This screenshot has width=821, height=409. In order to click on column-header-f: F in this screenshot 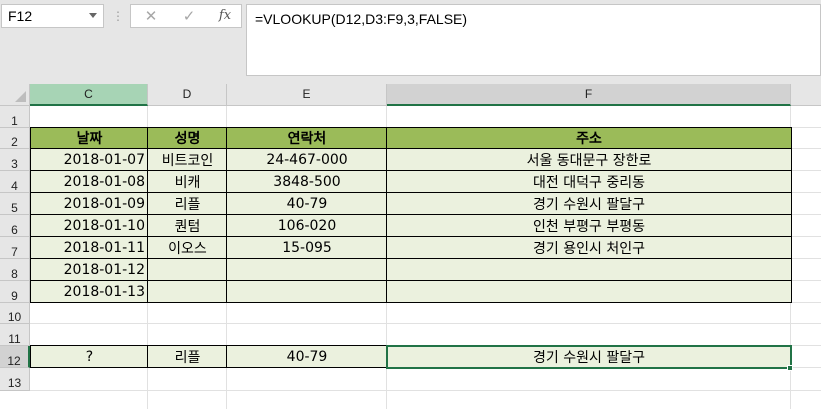, I will do `click(589, 95)`.